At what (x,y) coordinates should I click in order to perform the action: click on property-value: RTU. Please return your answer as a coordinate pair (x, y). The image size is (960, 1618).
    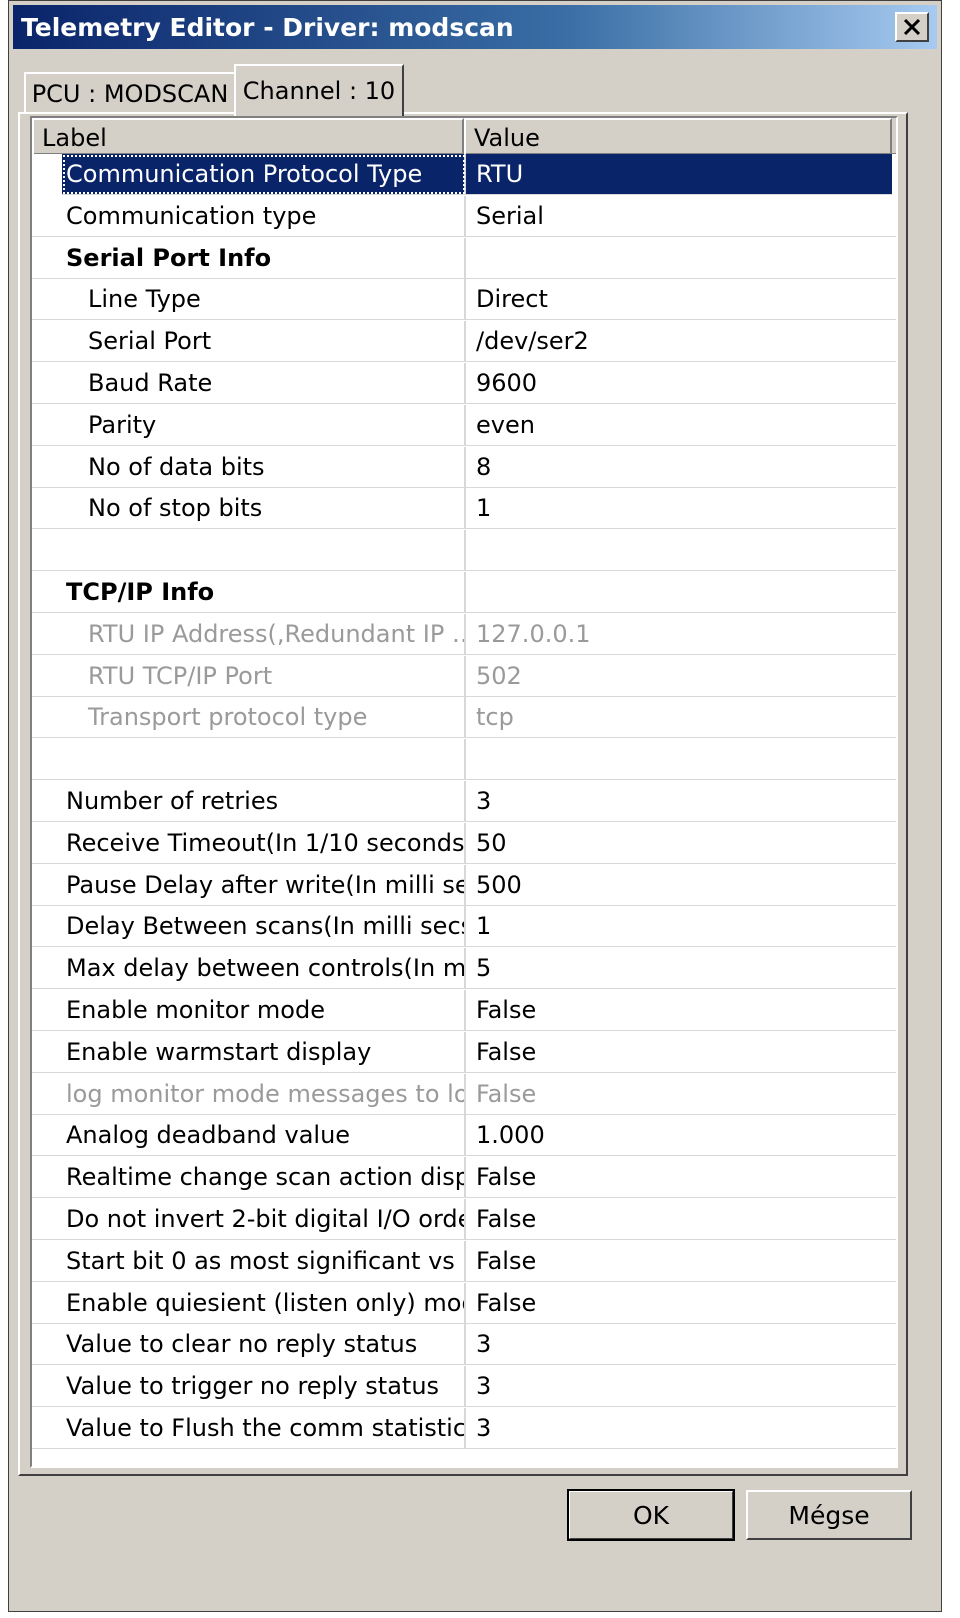
    Looking at the image, I should click on (679, 174).